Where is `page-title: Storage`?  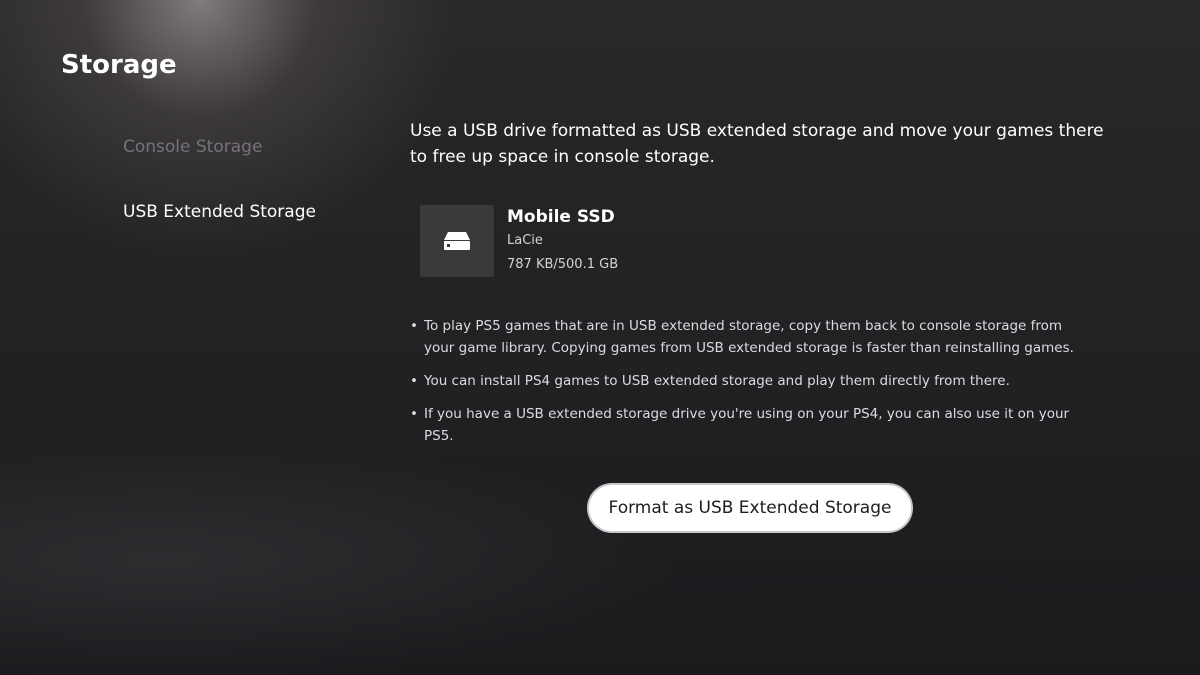
page-title: Storage is located at coordinates (119, 65).